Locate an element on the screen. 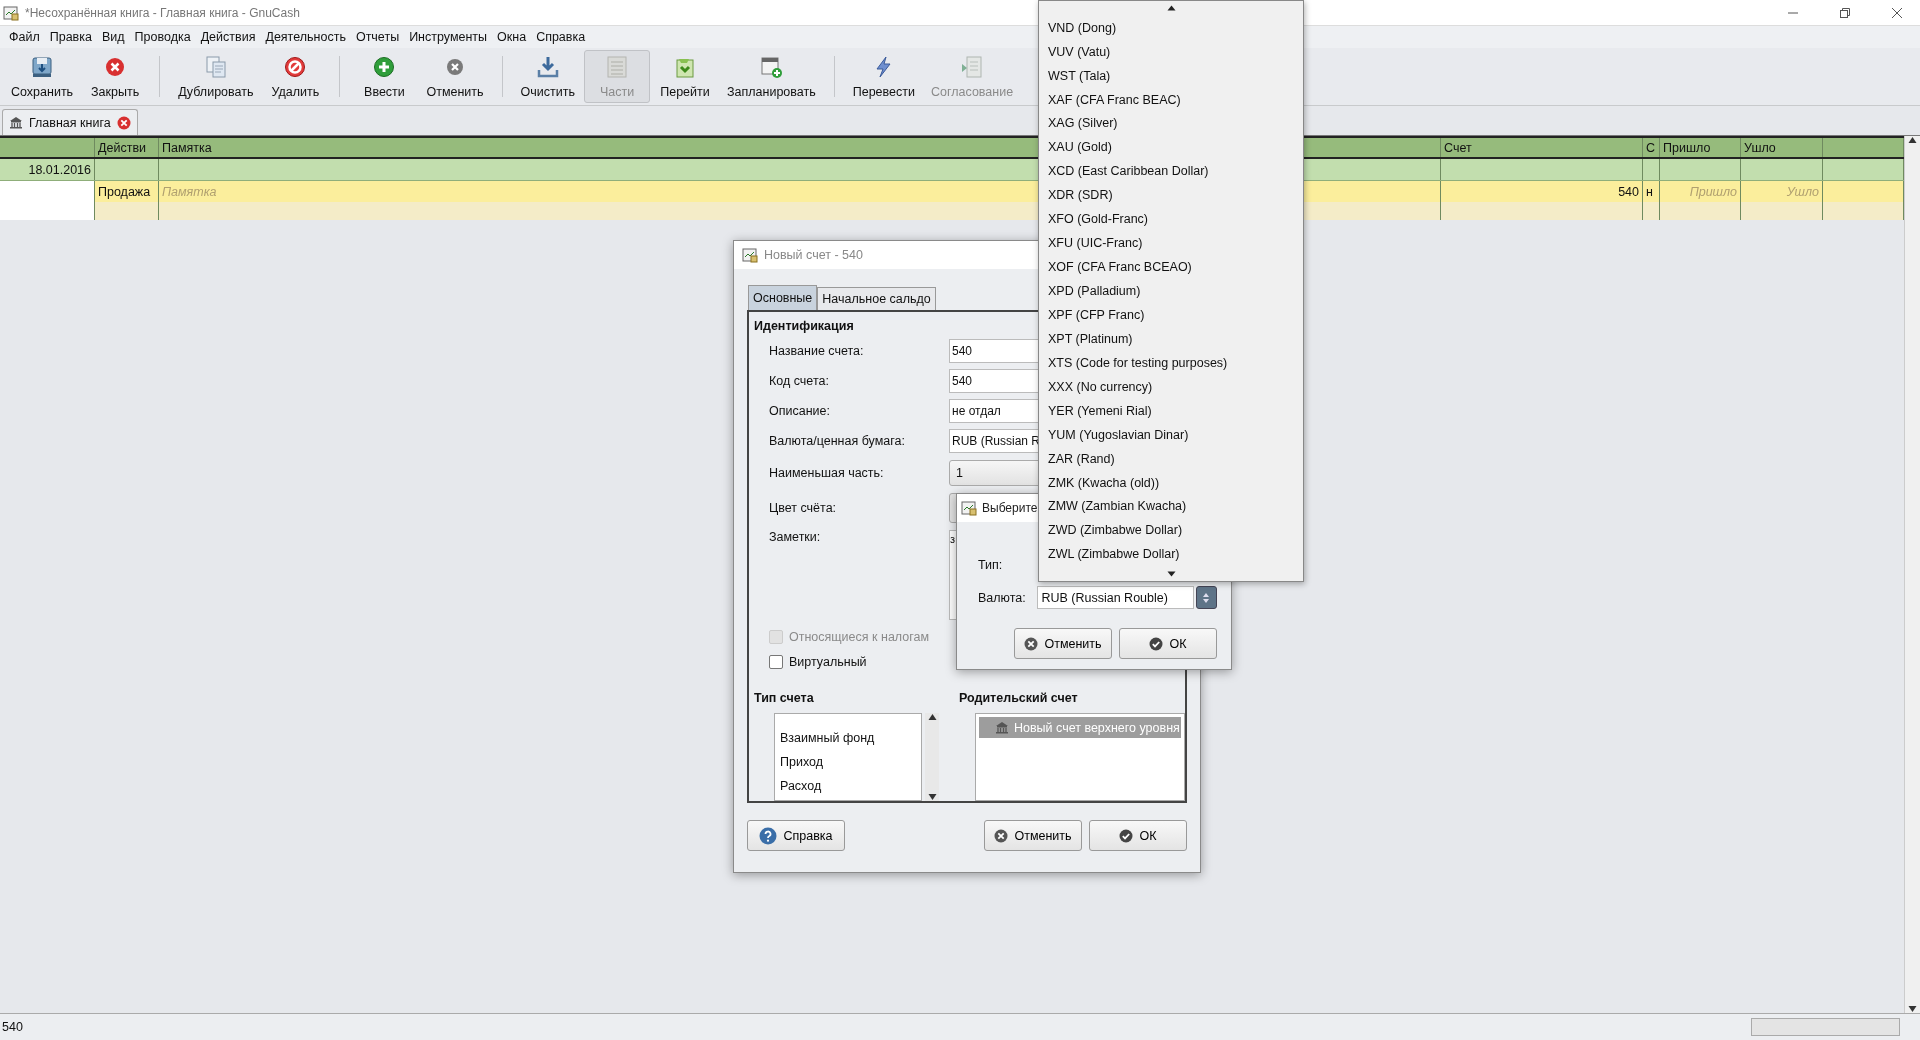  section-heading: Тип счета is located at coordinates (784, 698).